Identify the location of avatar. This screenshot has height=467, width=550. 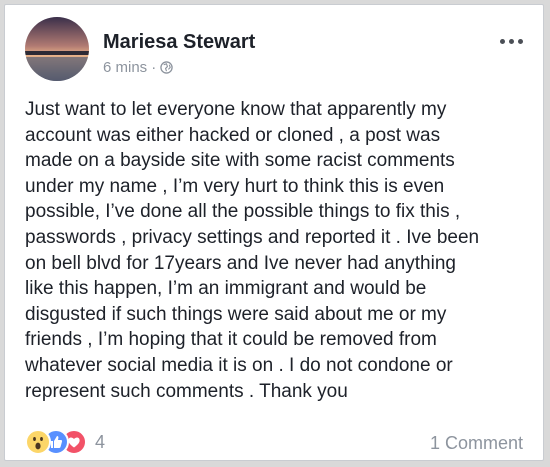
(57, 49).